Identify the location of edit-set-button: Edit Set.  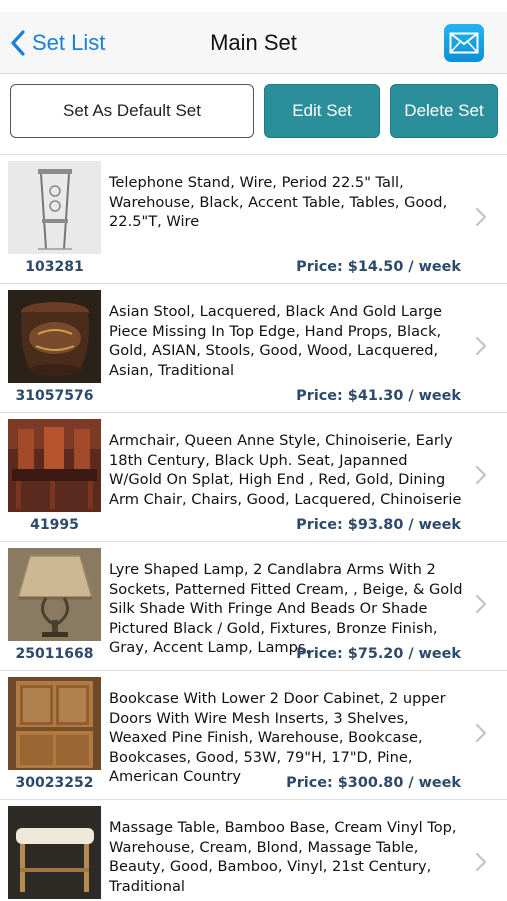
(322, 111).